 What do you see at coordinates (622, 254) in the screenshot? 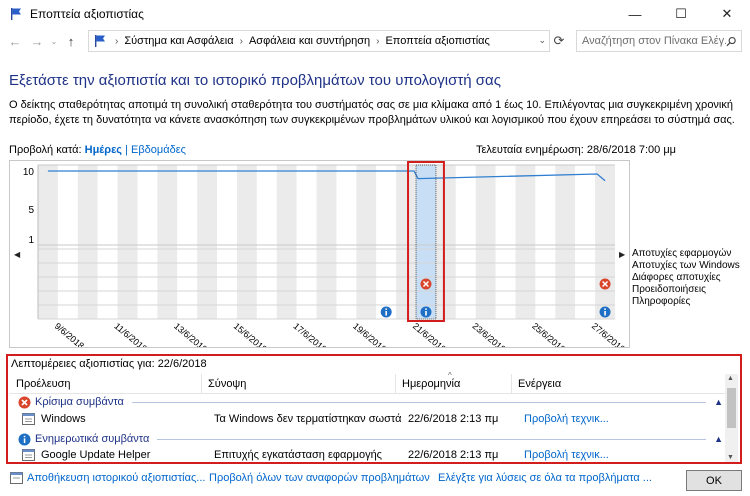
I see `scroll-right-icon: ▶` at bounding box center [622, 254].